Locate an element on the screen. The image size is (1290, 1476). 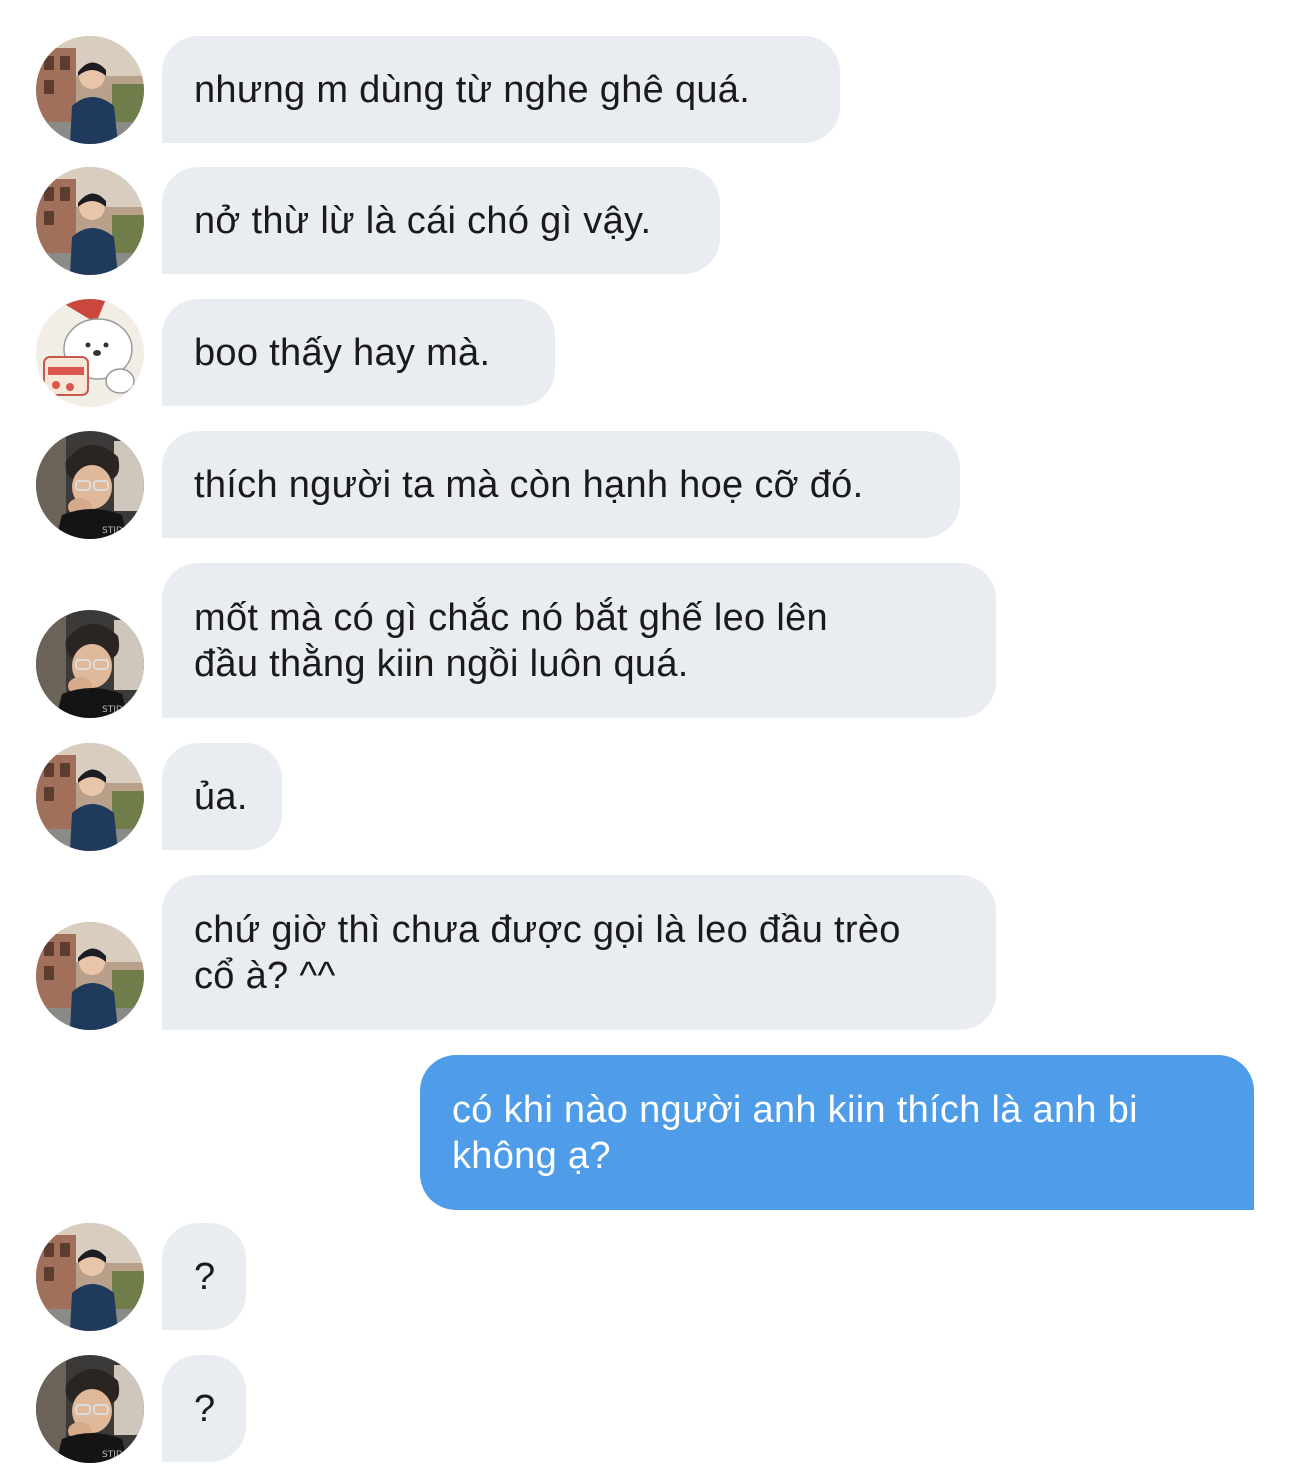
incoming-message-bubble: thích người ta mà còn hạnh hoẹ cỡ đó. is located at coordinates (561, 484).